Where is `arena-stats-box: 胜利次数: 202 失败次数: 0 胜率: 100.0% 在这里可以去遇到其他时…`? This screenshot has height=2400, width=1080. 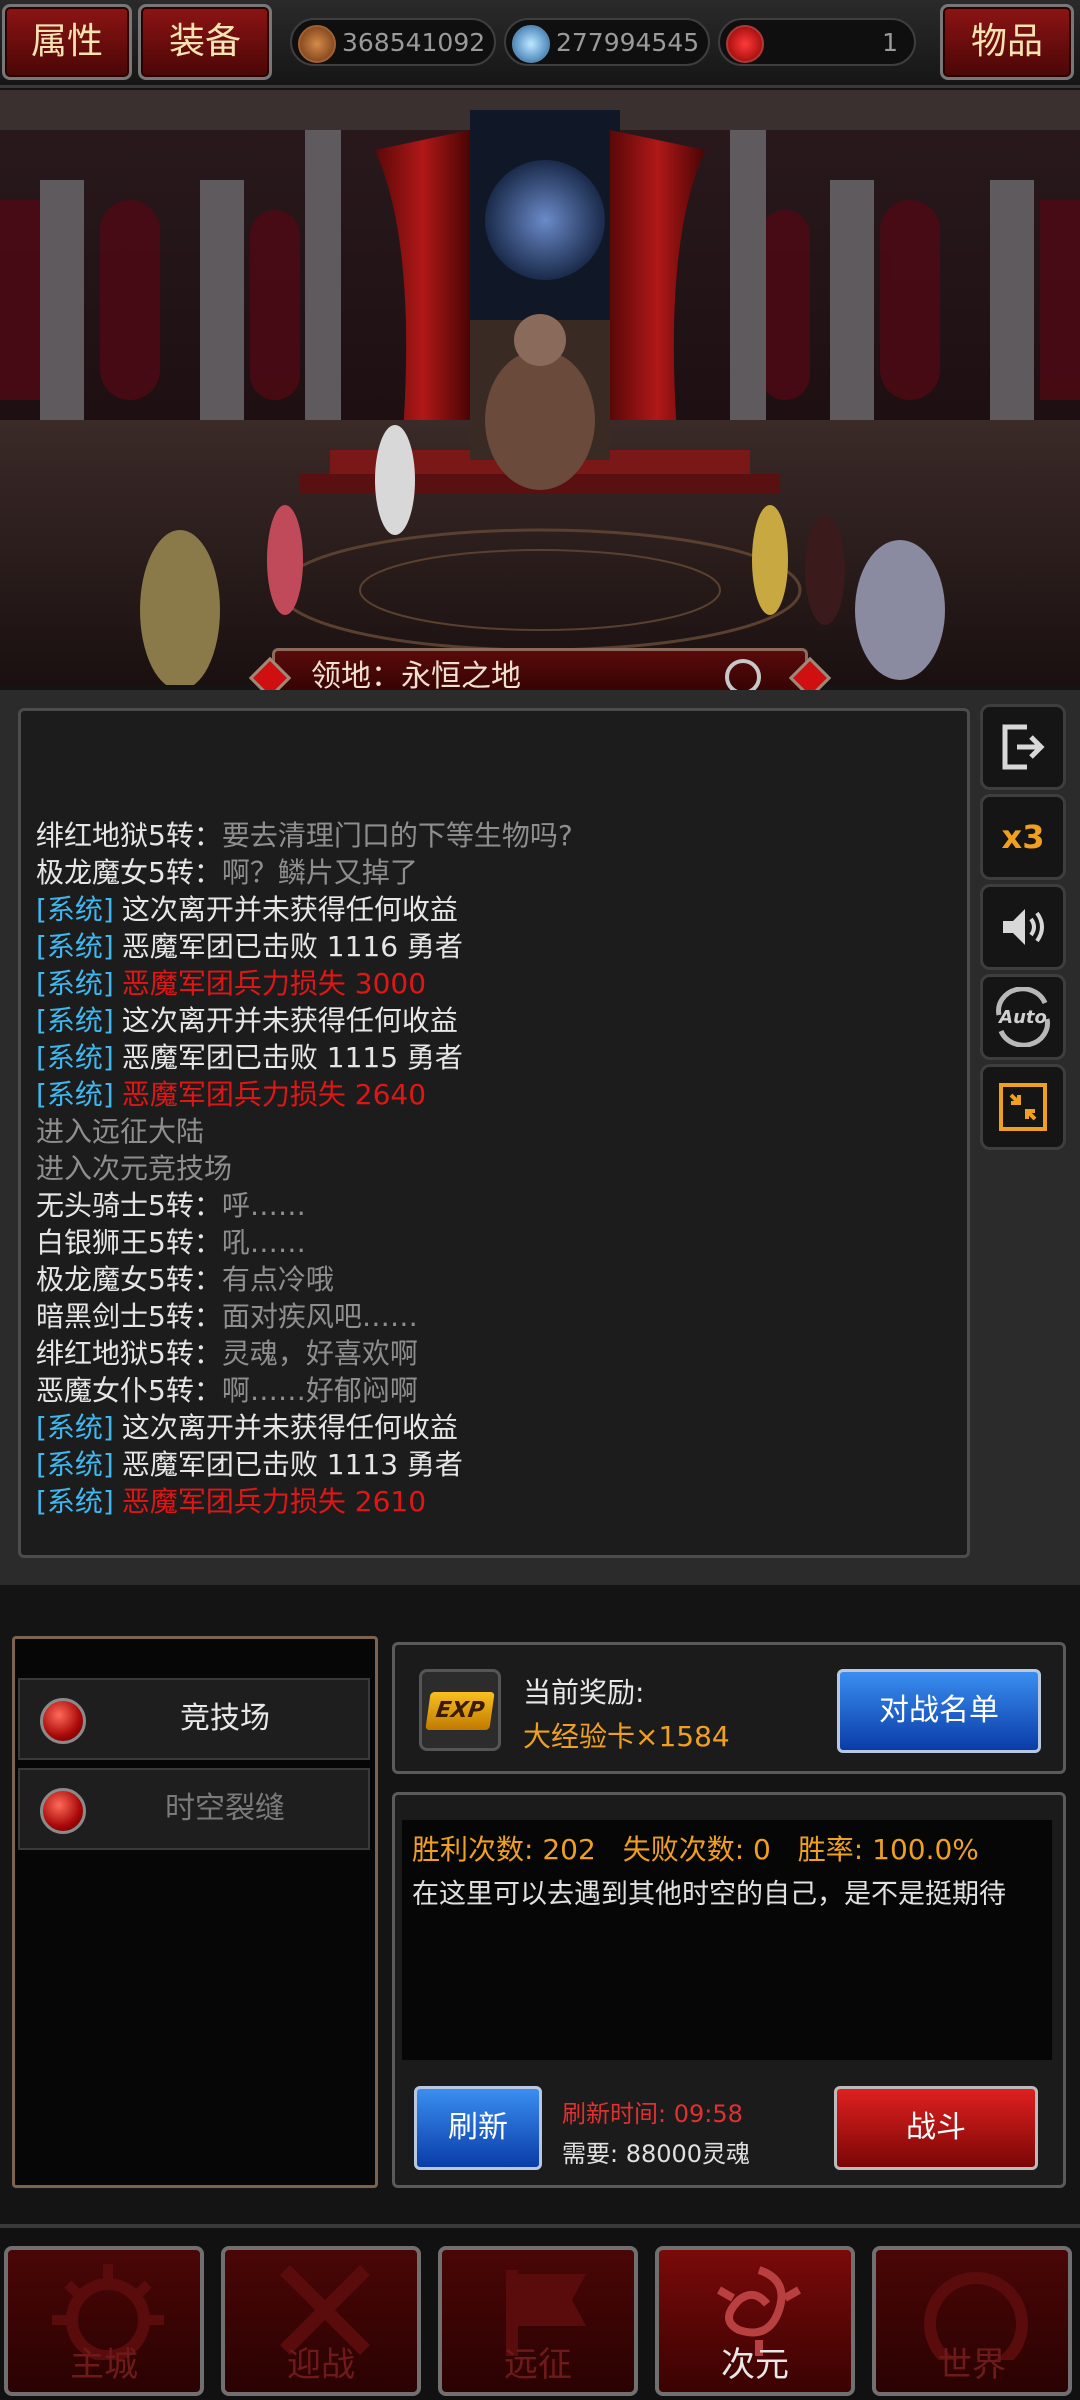 arena-stats-box: 胜利次数: 202 失败次数: 0 胜率: 100.0% 在这里可以去遇到其他时… is located at coordinates (727, 1940).